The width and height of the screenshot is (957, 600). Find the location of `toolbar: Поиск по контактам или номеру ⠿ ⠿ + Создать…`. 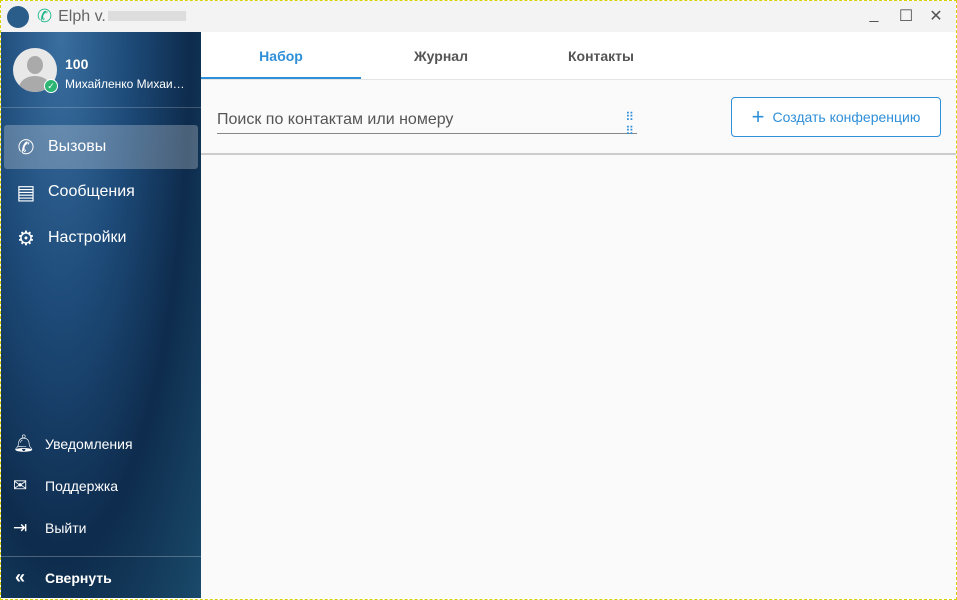

toolbar: Поиск по контактам или номеру ⠿ ⠿ + Создать… is located at coordinates (578, 117).